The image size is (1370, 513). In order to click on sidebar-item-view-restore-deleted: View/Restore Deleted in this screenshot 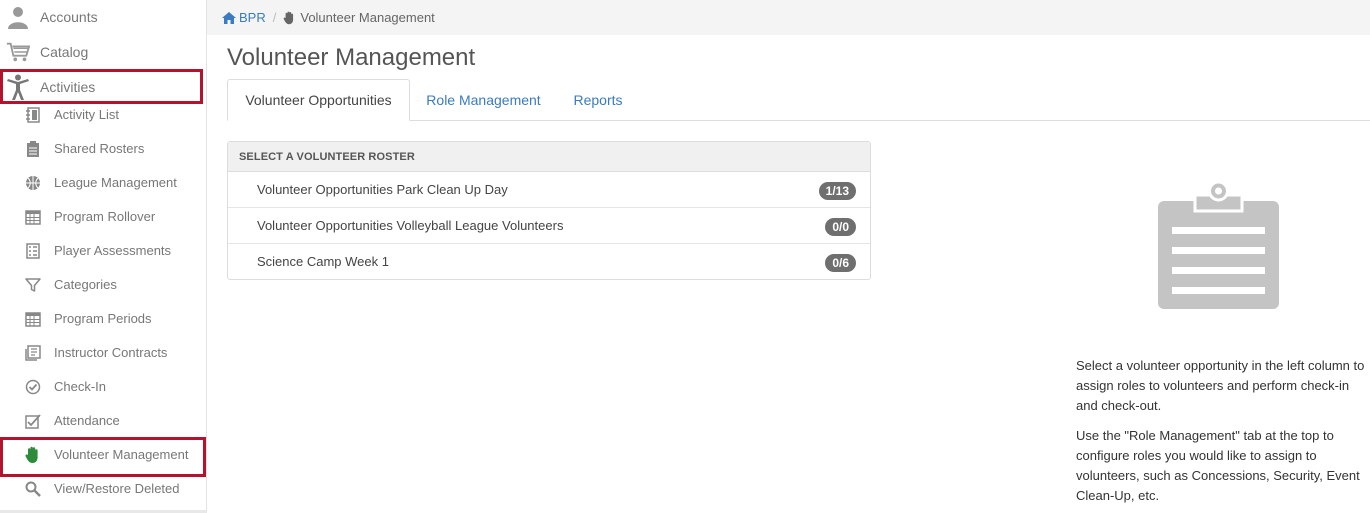, I will do `click(103, 489)`.